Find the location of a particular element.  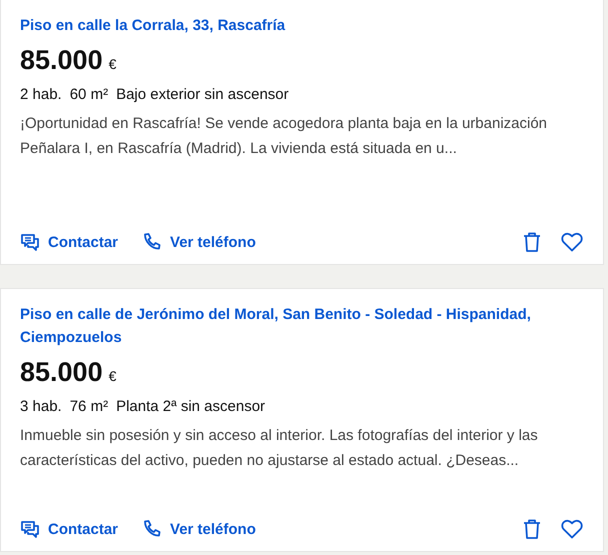

feature-text: 2 hab. is located at coordinates (41, 94).